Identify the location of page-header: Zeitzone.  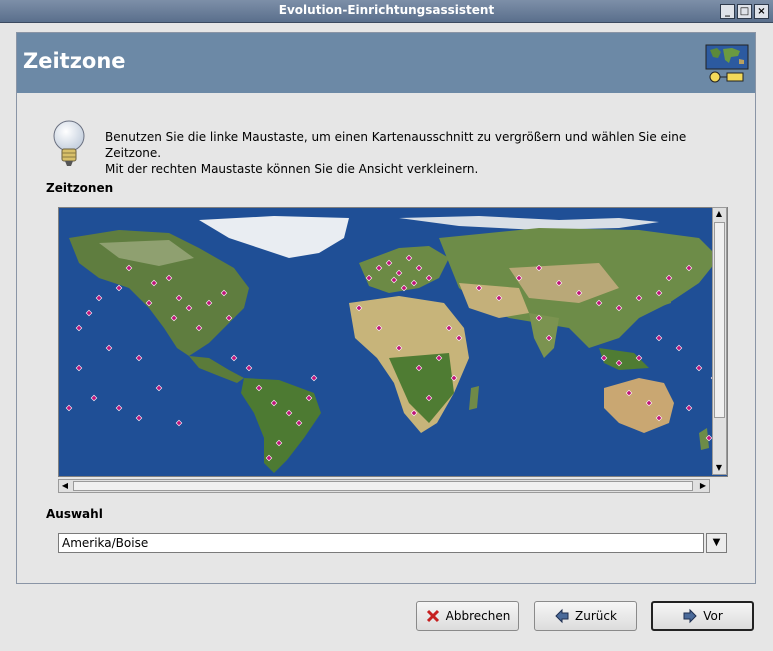
(386, 63).